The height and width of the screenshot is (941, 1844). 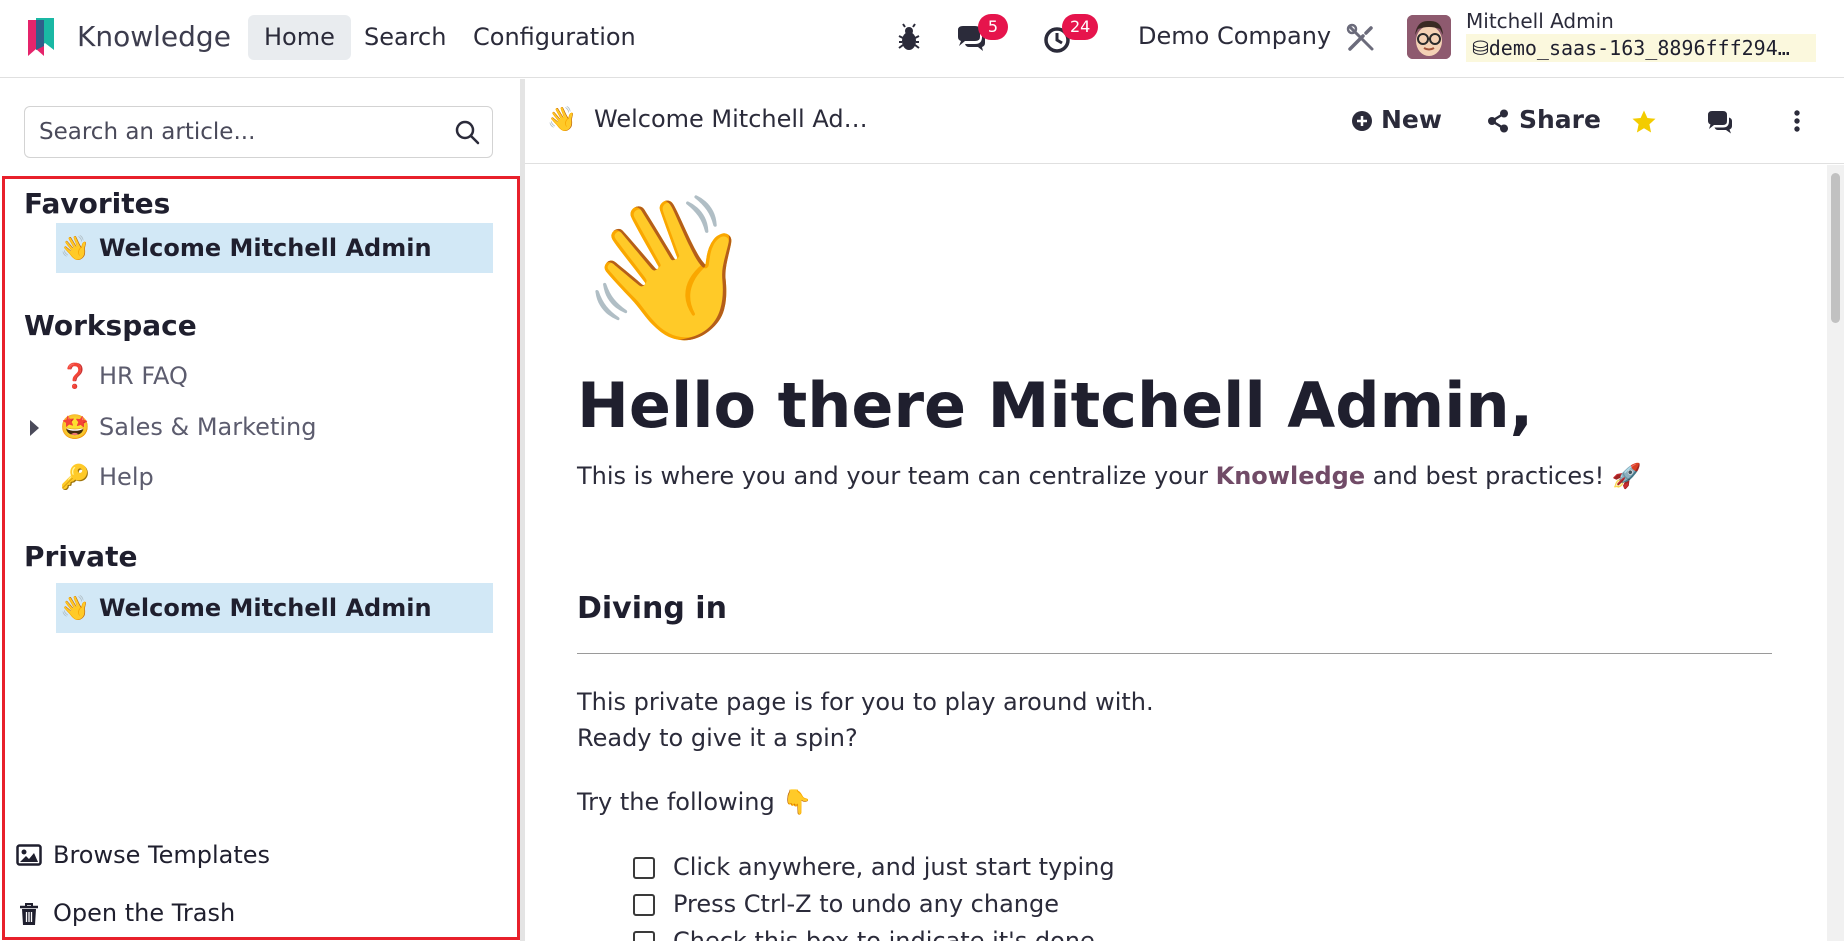 I want to click on menu-home: Home, so click(x=299, y=37).